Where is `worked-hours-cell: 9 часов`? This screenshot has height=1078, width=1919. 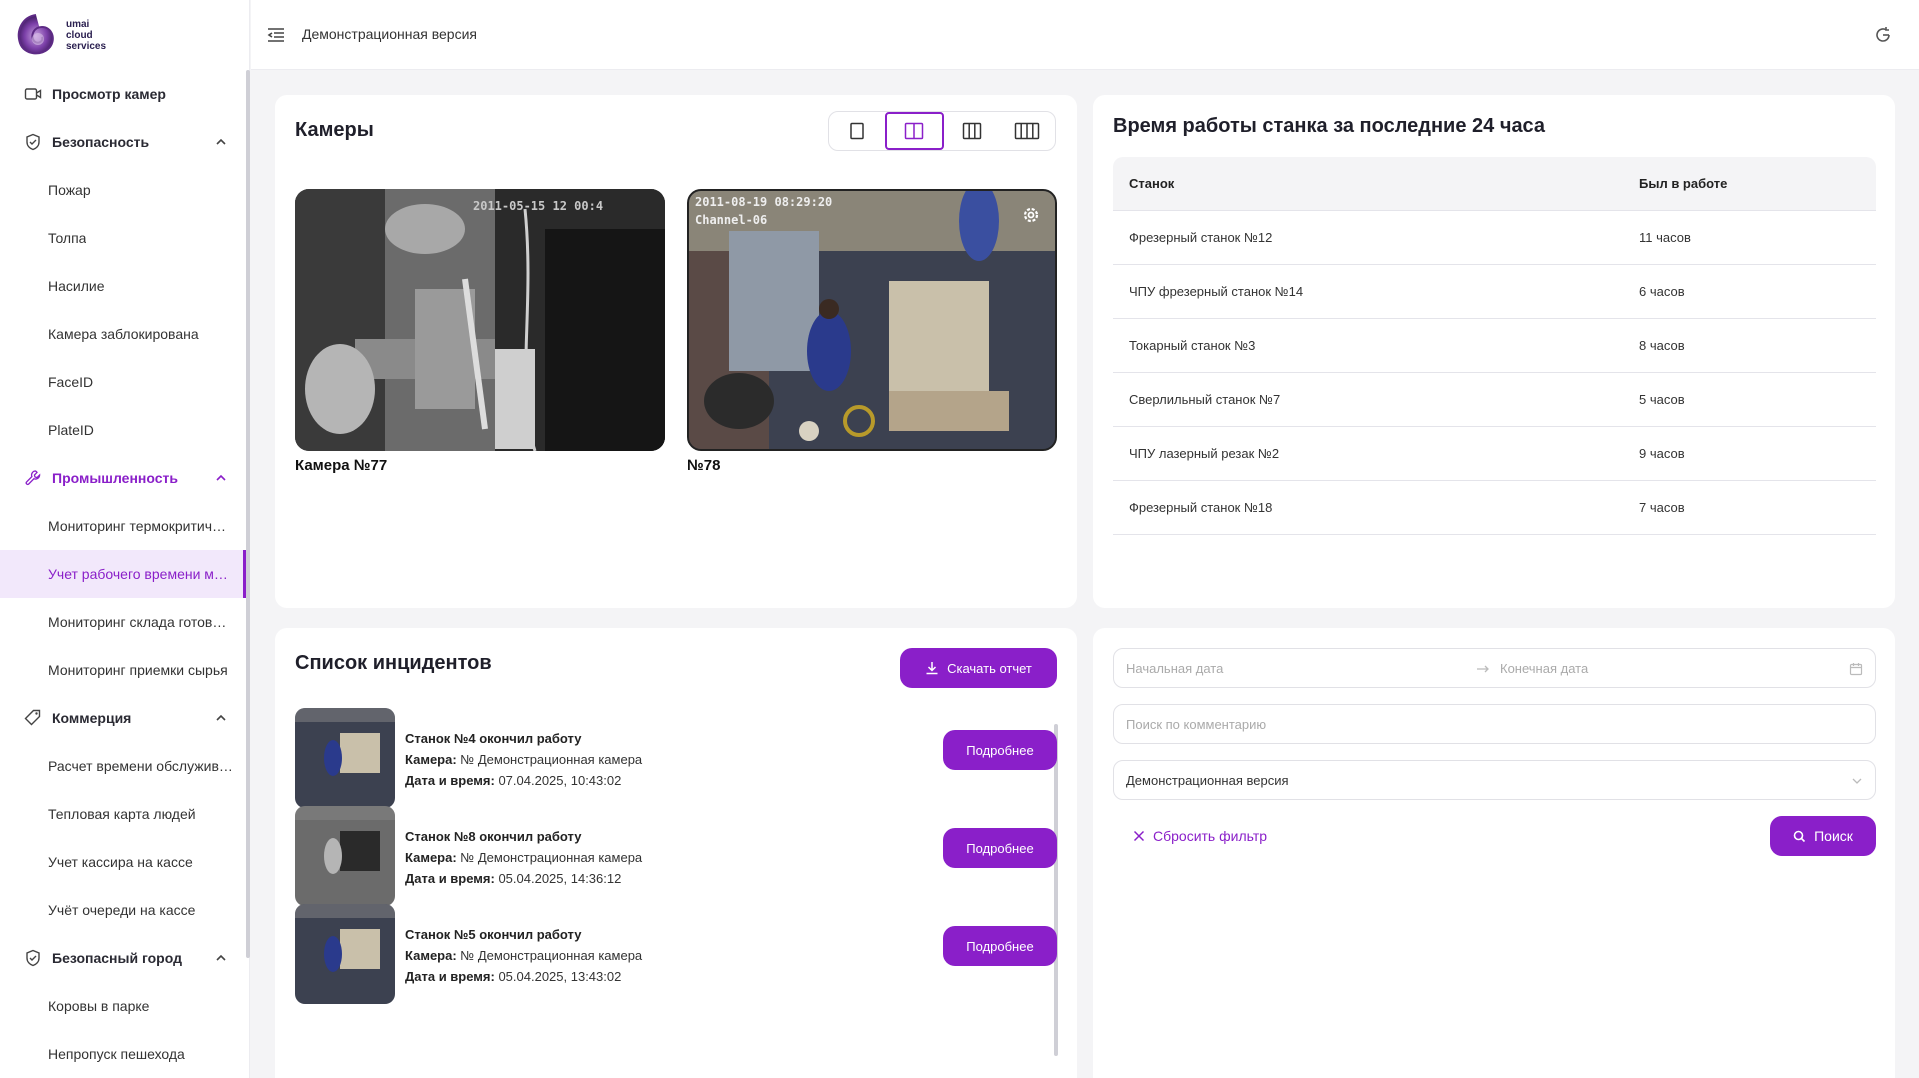
worked-hours-cell: 9 часов is located at coordinates (1662, 453).